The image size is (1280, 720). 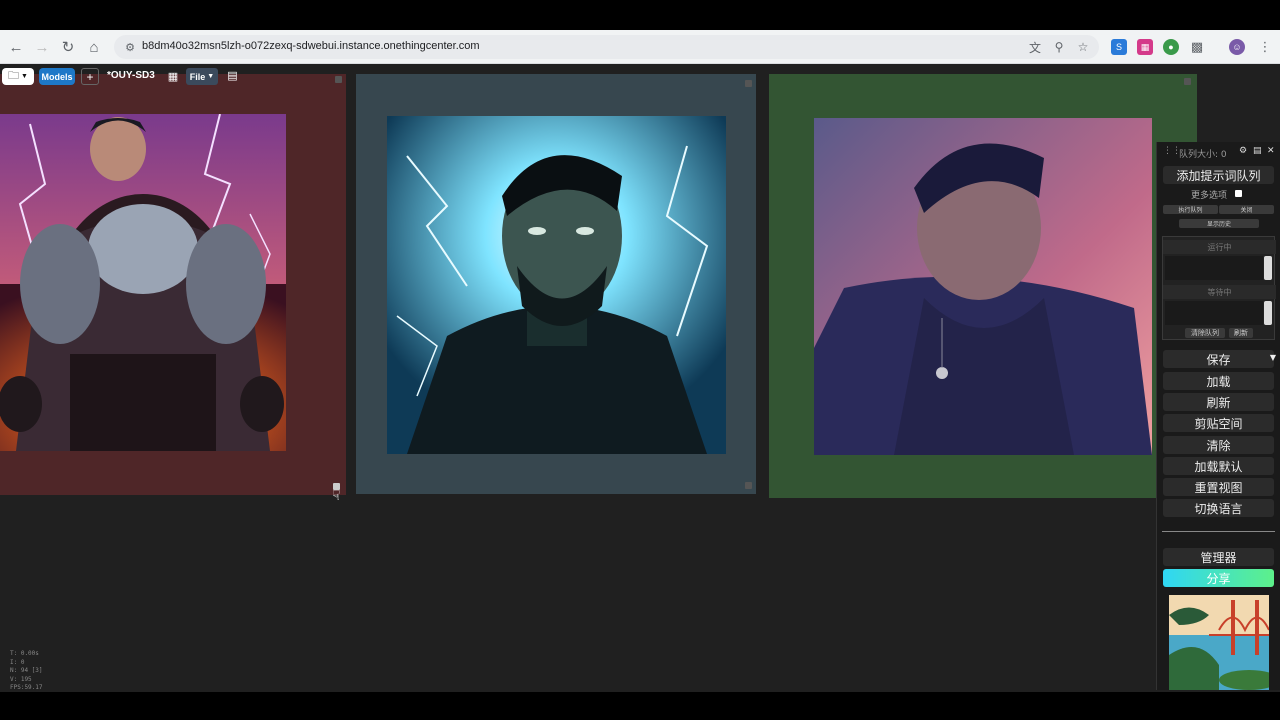 What do you see at coordinates (1219, 292) in the screenshot?
I see `pending-label: 等待中` at bounding box center [1219, 292].